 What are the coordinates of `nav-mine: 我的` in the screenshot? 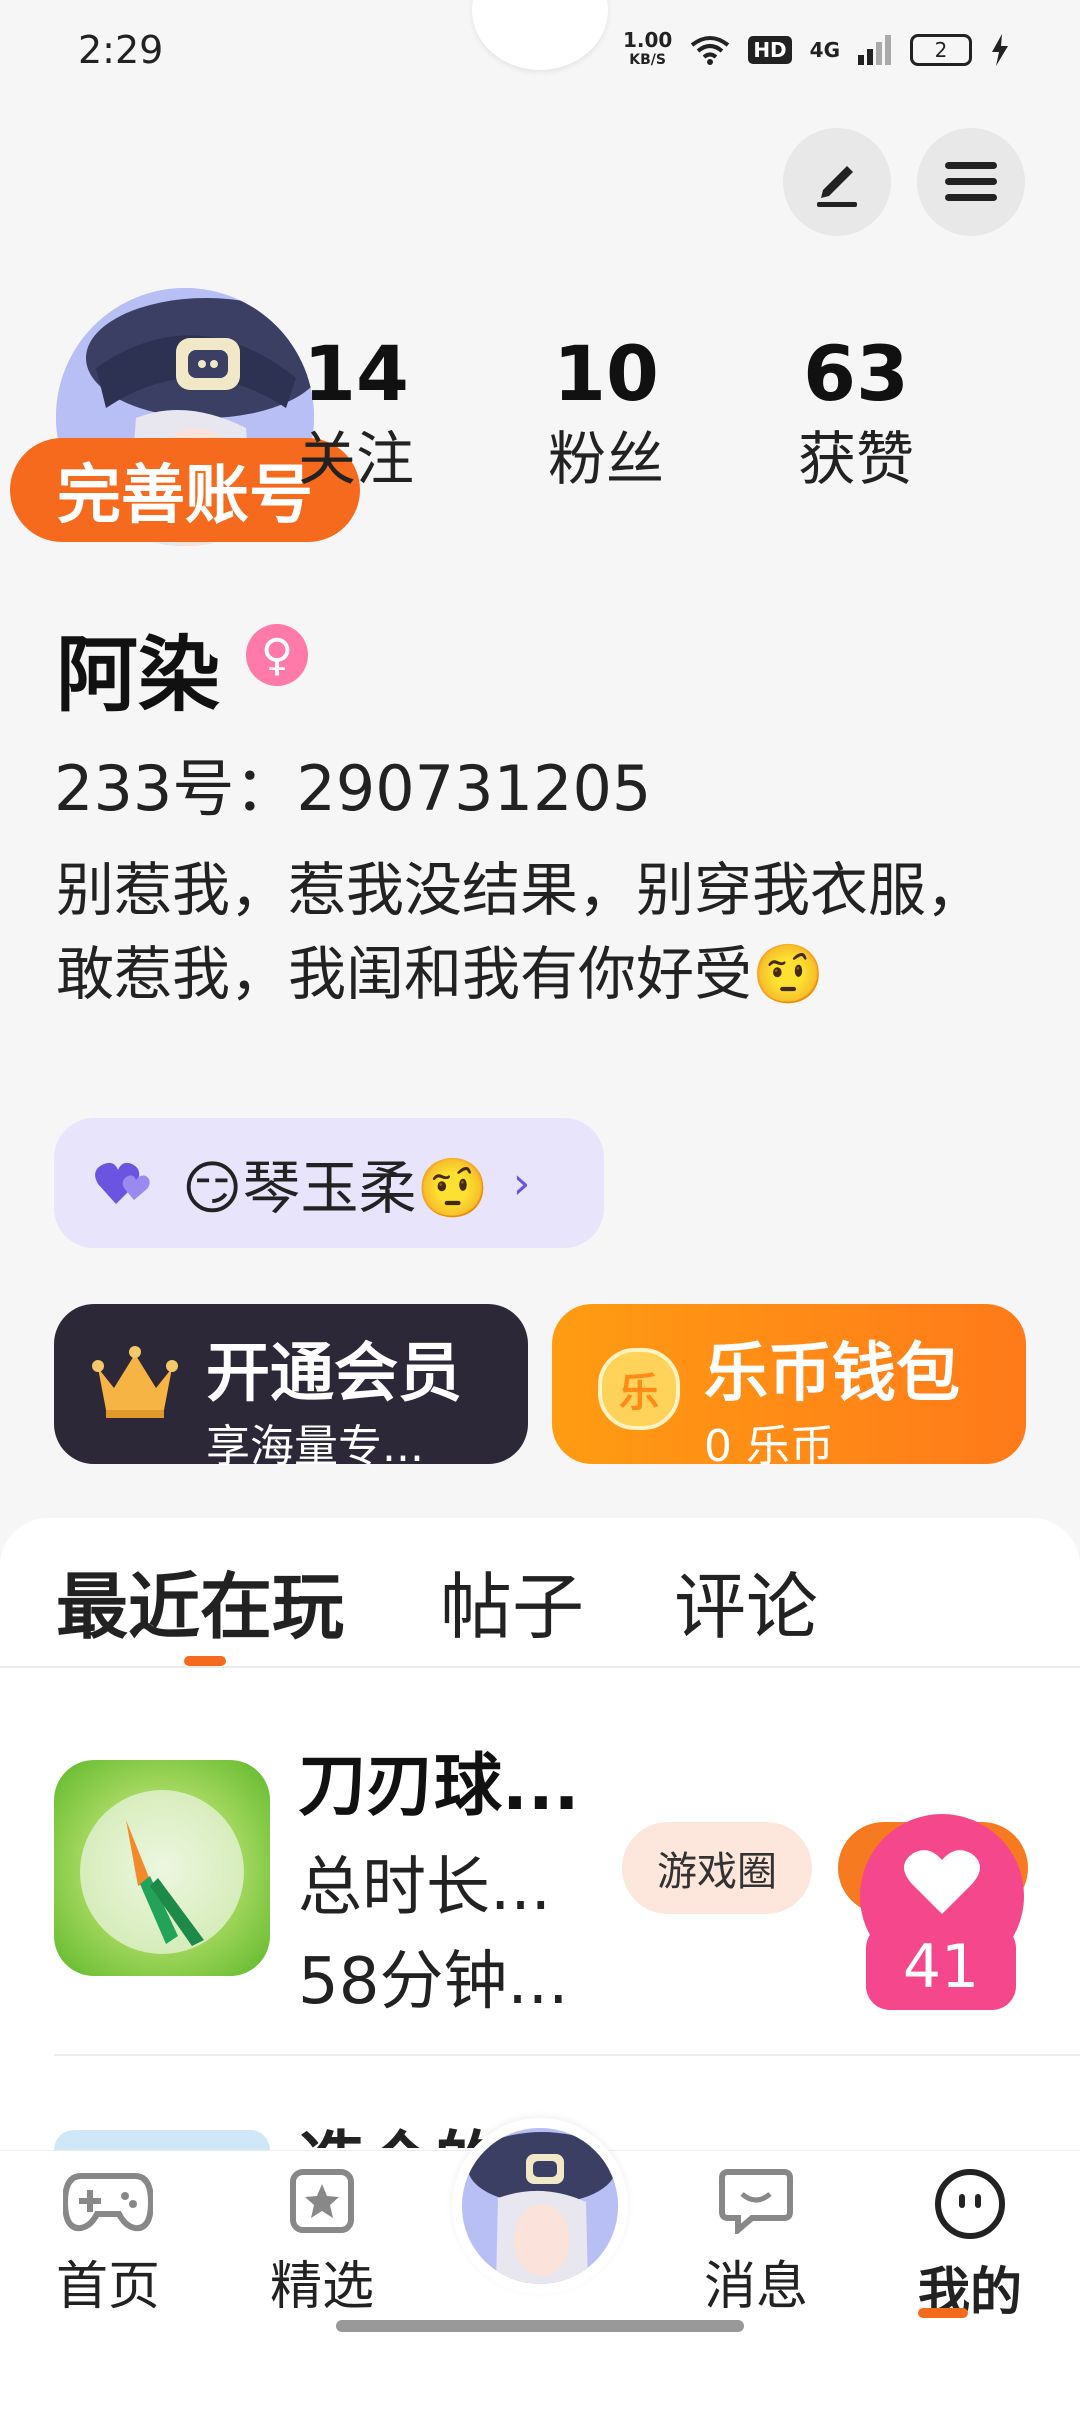 It's located at (970, 2246).